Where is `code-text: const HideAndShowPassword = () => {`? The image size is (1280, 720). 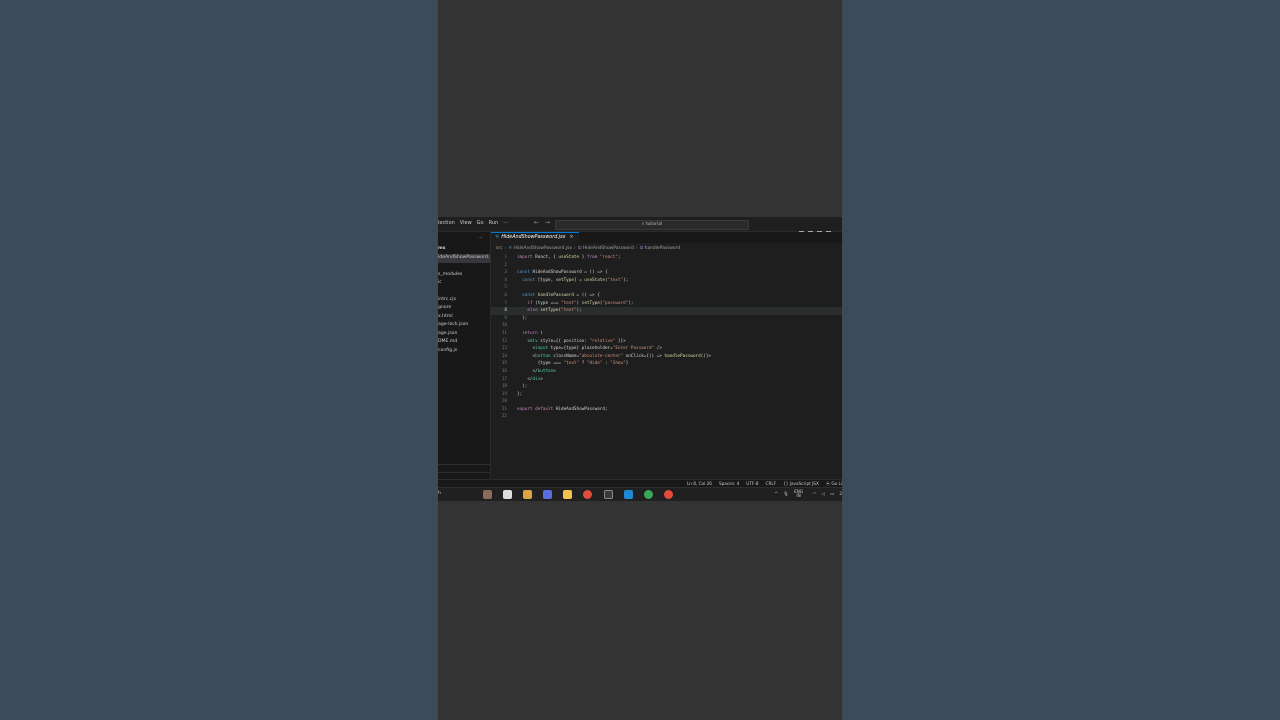 code-text: const HideAndShowPassword = () => { is located at coordinates (562, 273).